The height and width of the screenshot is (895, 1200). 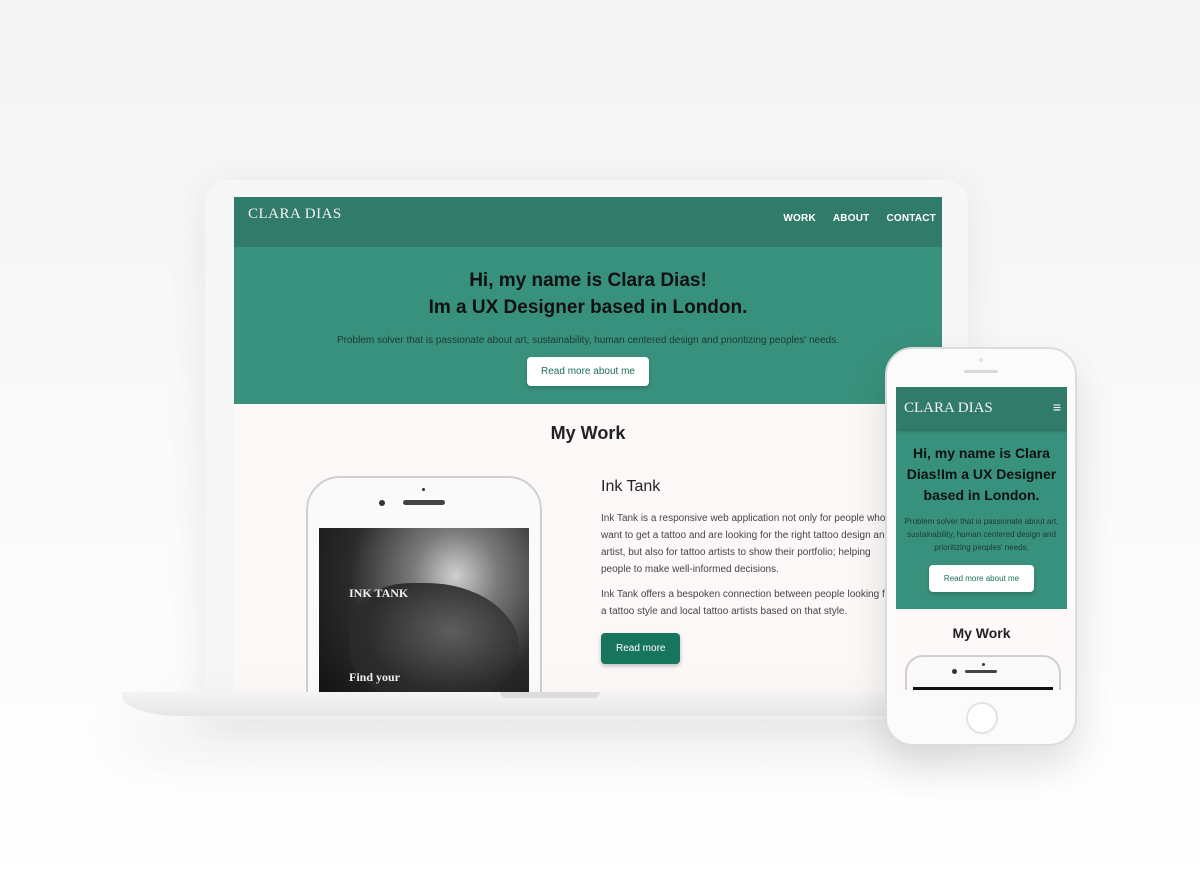 I want to click on nav-link-work: WORK, so click(x=799, y=218).